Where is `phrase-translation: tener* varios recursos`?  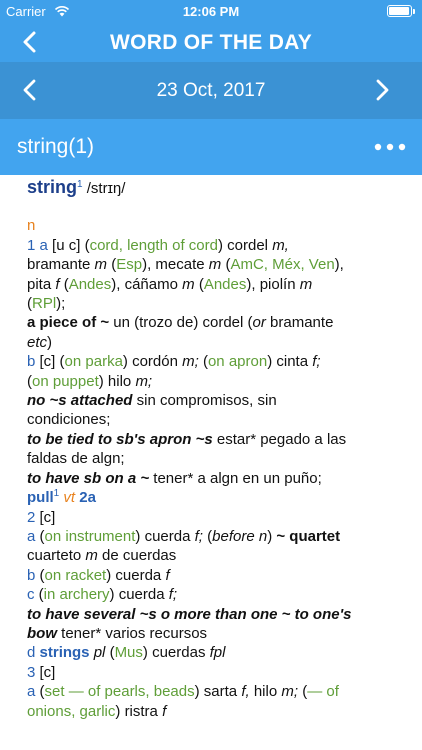 phrase-translation: tener* varios recursos is located at coordinates (132, 633).